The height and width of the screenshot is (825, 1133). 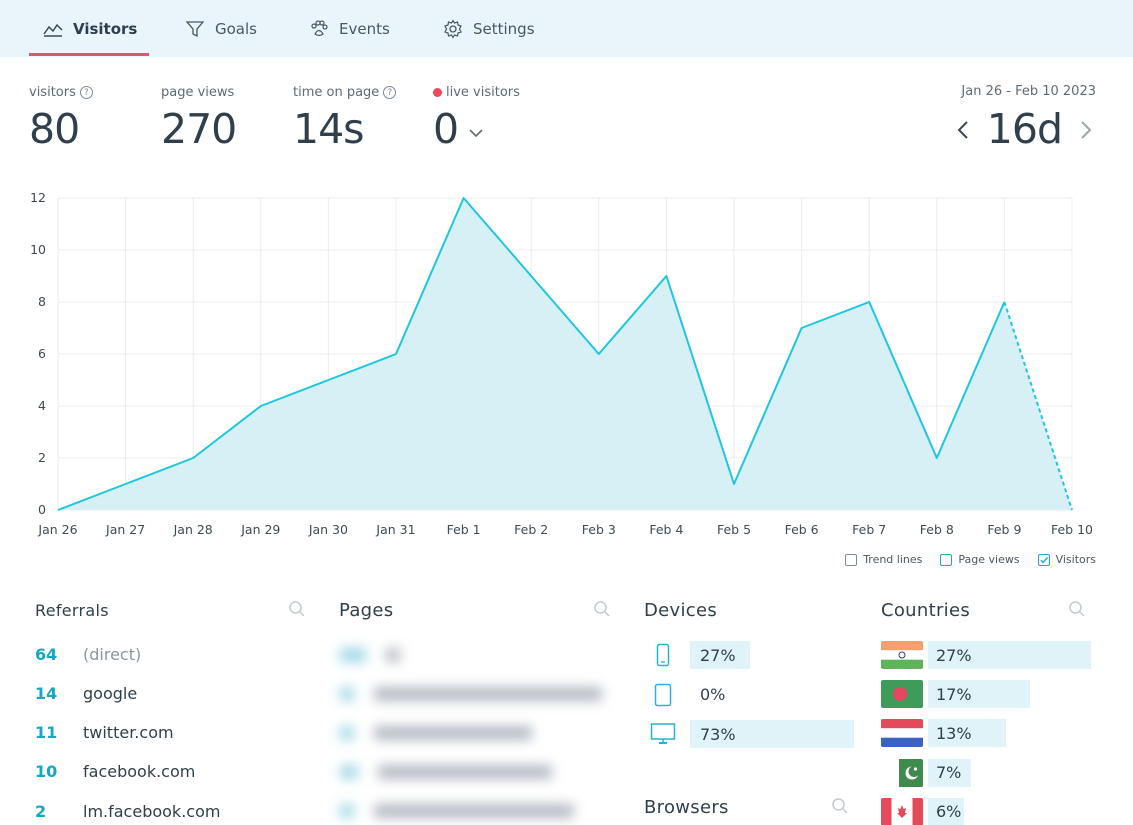 I want to click on country-percent-bar: 27%, so click(x=1009, y=655).